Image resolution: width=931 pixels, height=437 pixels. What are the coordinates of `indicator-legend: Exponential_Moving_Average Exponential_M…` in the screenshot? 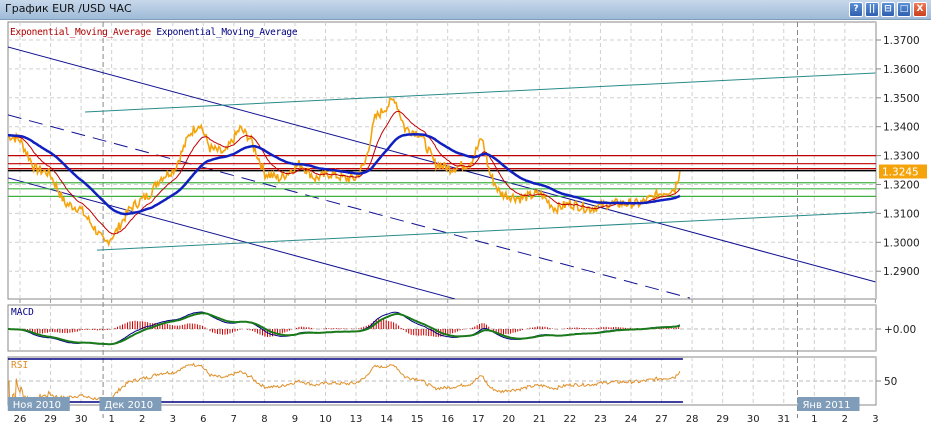 It's located at (154, 32).